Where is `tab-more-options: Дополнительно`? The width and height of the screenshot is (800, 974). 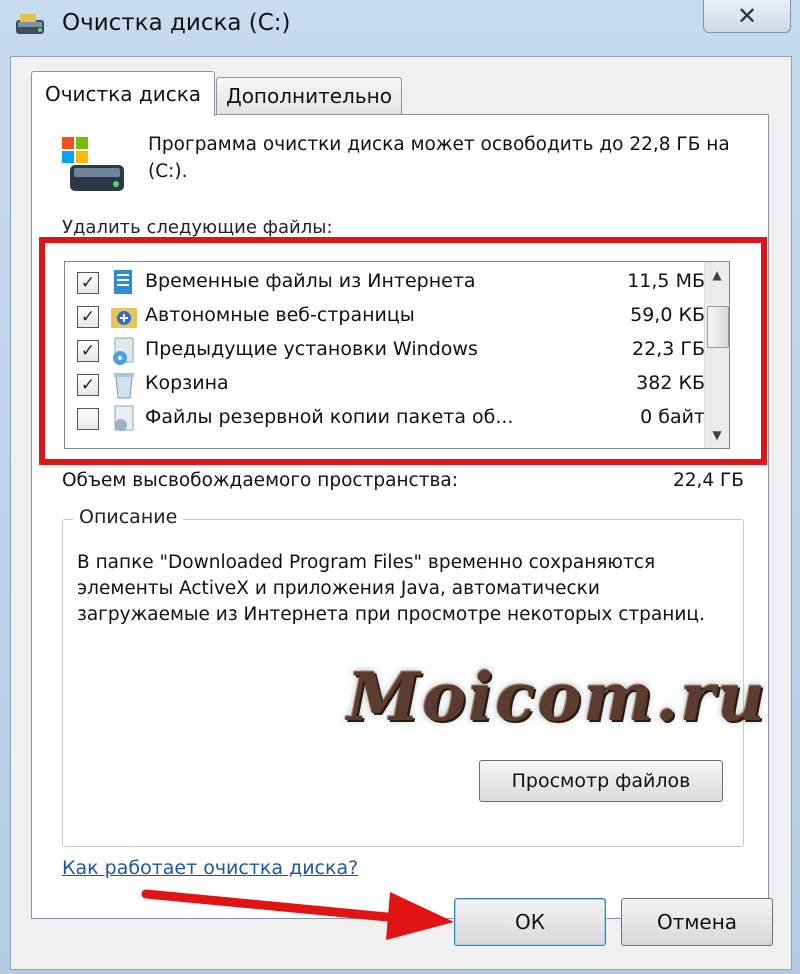 tab-more-options: Дополнительно is located at coordinates (309, 95).